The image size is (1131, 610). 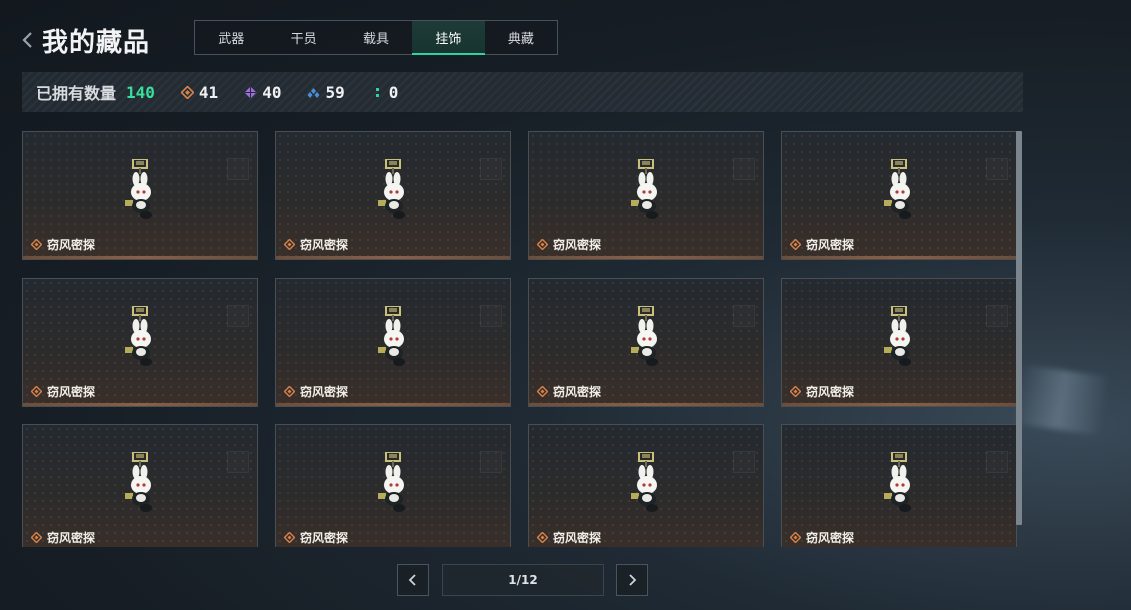 I want to click on chevron-right-icon, so click(x=633, y=580).